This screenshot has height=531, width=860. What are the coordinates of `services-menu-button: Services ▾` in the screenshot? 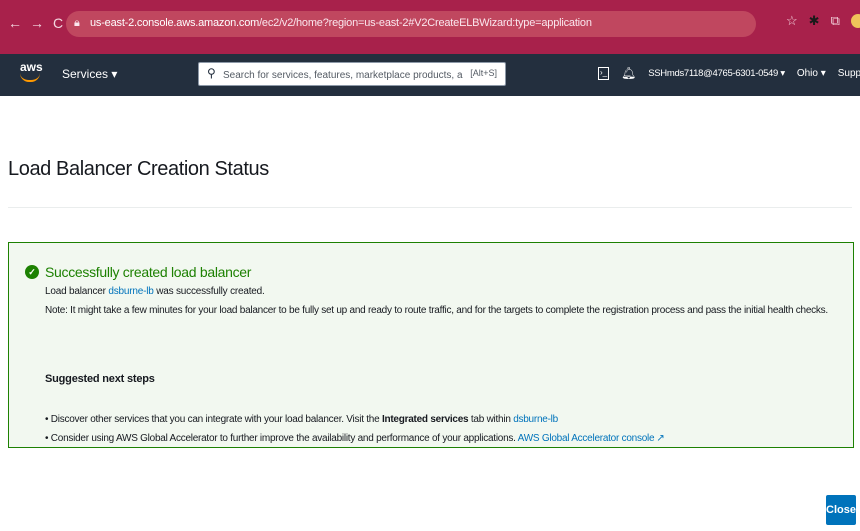 It's located at (89, 74).